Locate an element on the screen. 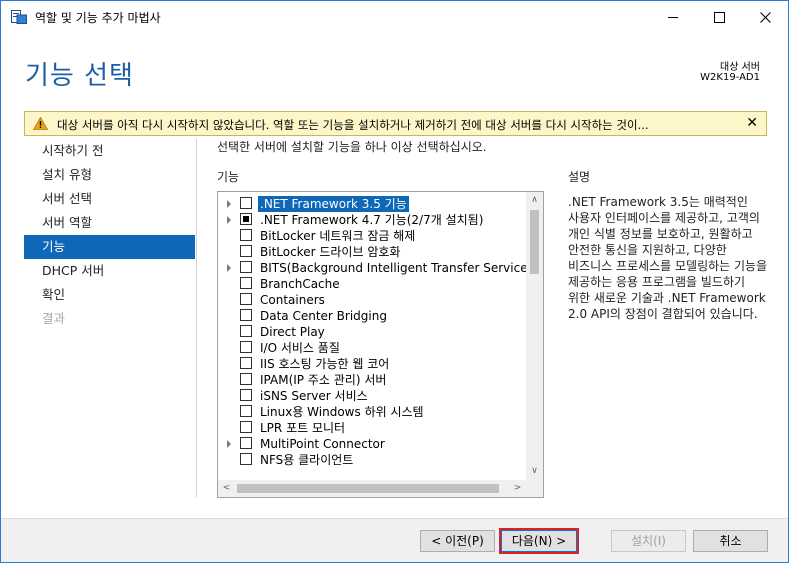  dismiss-warning-button: ✕ is located at coordinates (752, 123).